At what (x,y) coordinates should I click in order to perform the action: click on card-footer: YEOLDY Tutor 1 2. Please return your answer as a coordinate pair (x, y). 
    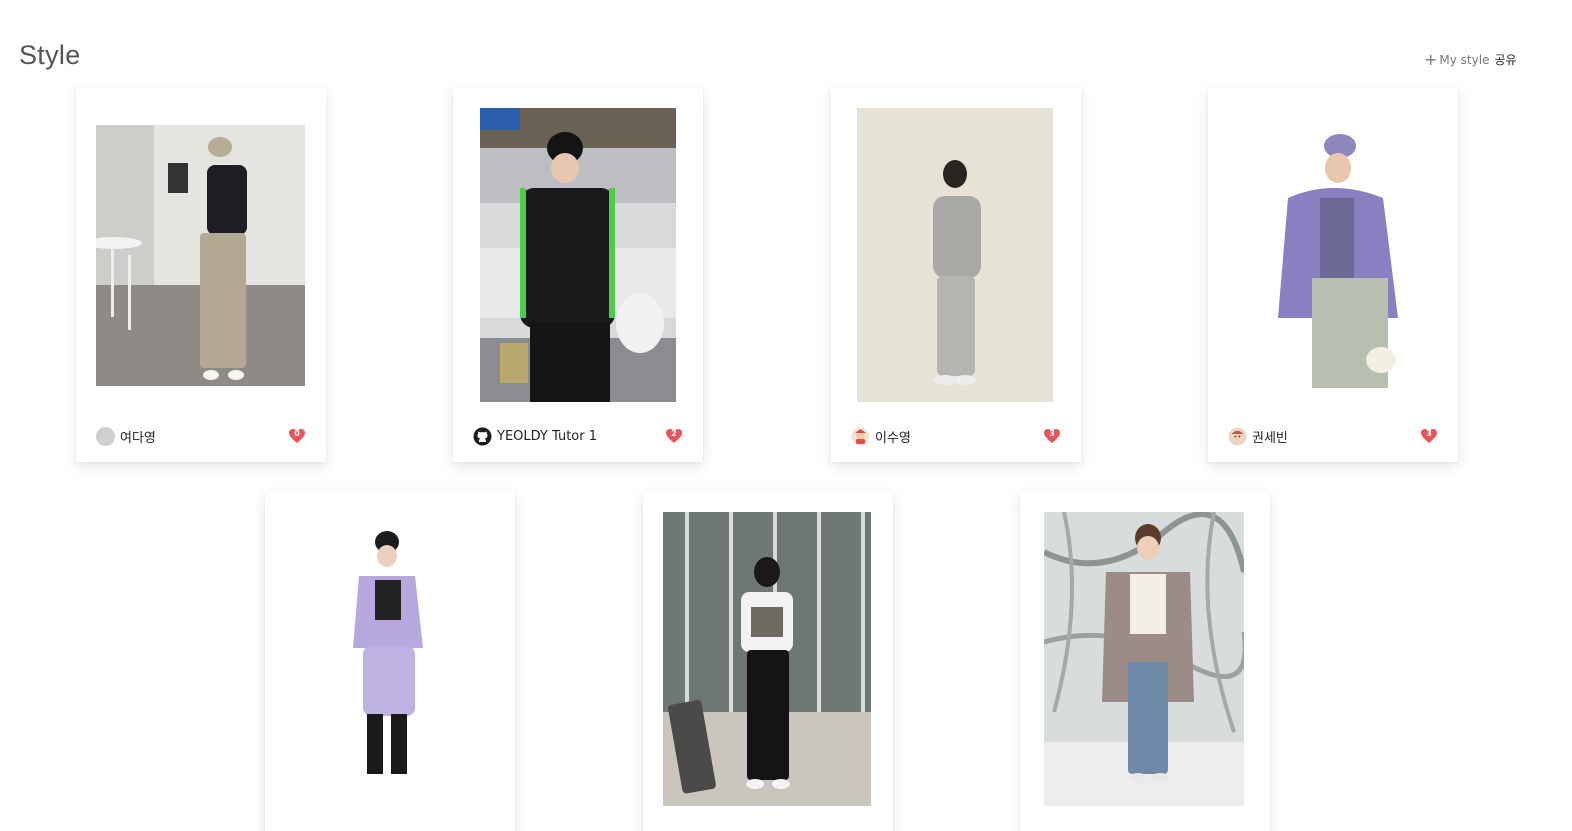
    Looking at the image, I should click on (578, 436).